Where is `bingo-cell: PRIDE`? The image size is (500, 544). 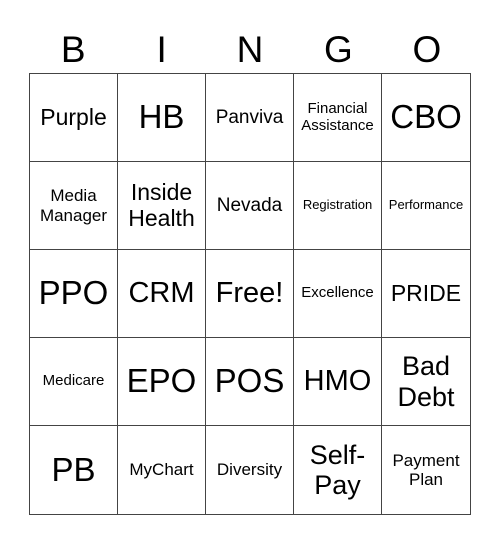
bingo-cell: PRIDE is located at coordinates (426, 294).